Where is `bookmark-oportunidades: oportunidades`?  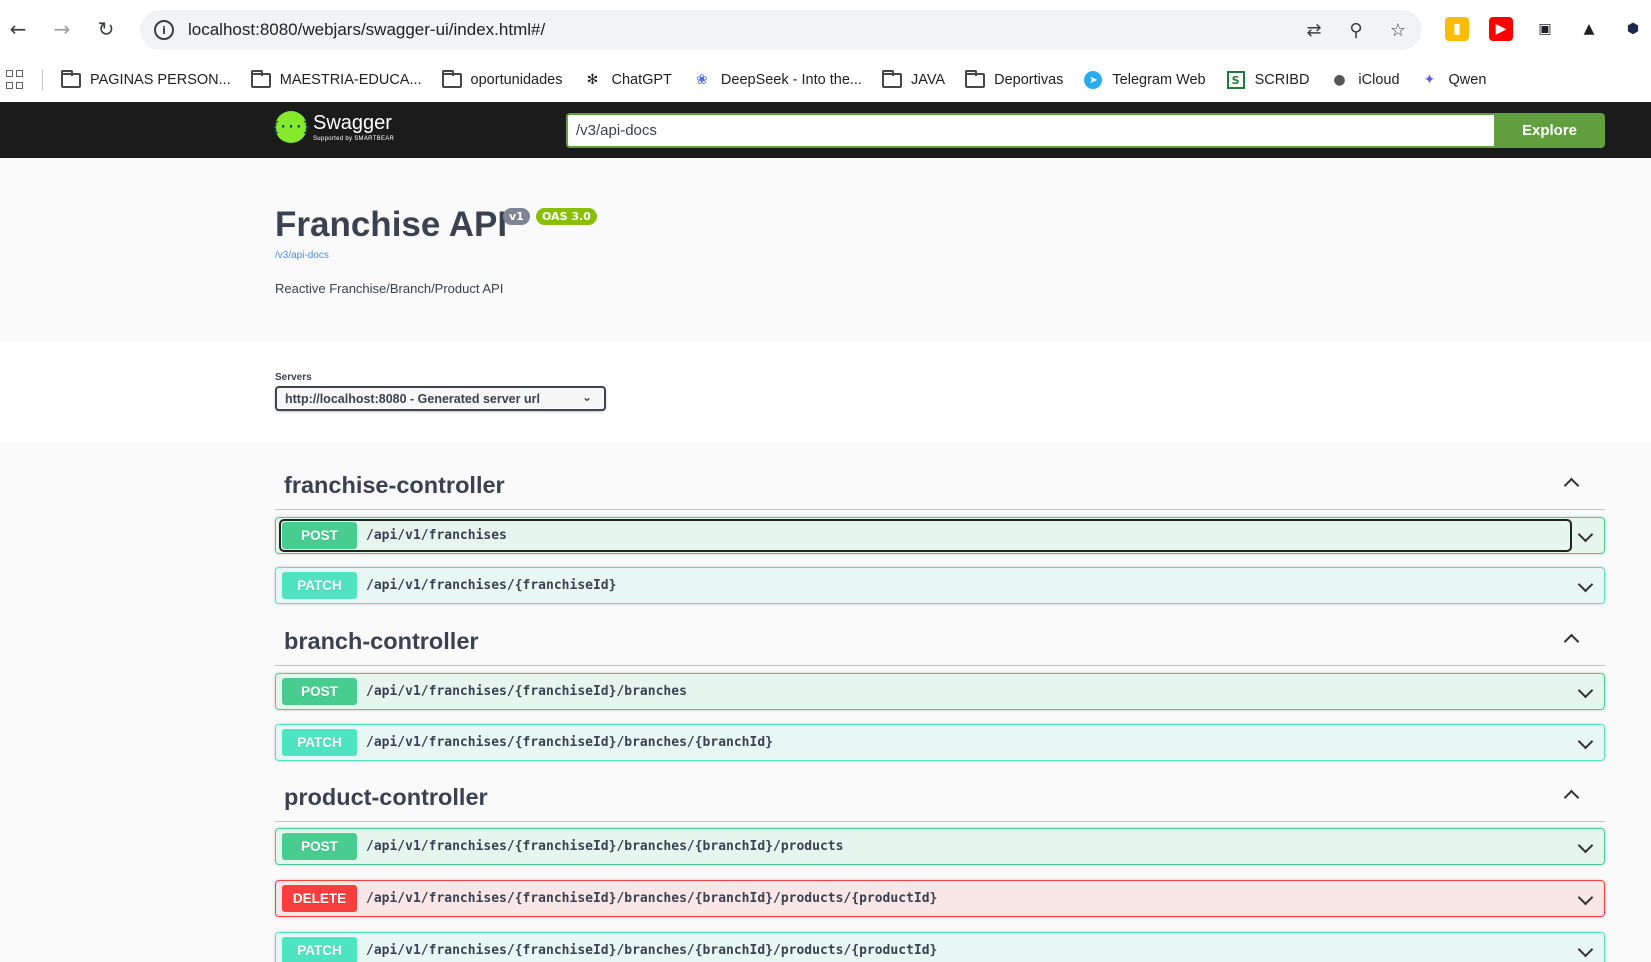
bookmark-oportunidades: oportunidades is located at coordinates (502, 78).